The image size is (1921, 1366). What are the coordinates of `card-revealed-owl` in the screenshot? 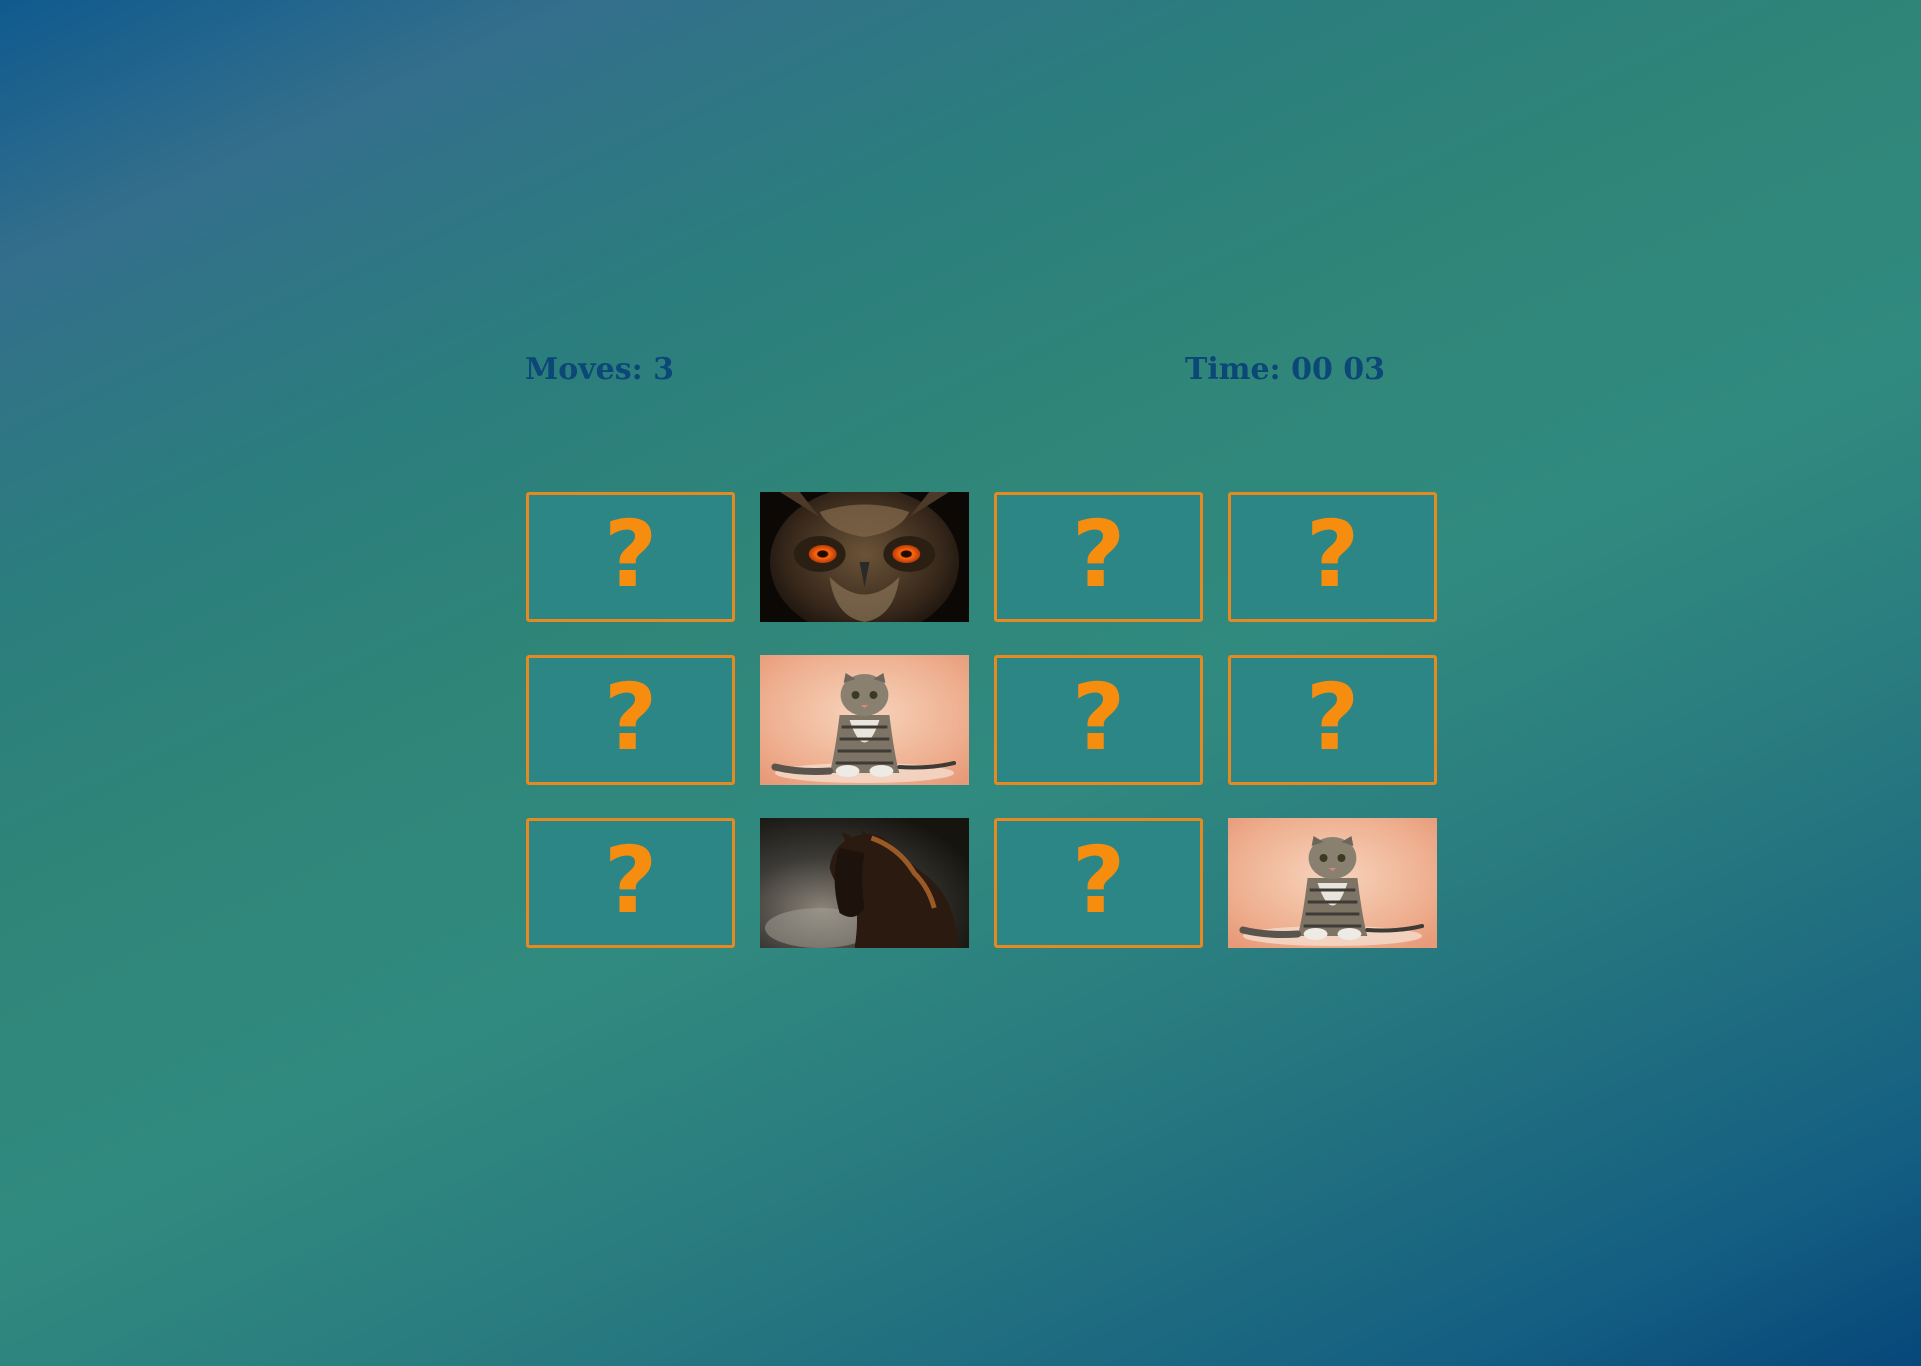 It's located at (864, 557).